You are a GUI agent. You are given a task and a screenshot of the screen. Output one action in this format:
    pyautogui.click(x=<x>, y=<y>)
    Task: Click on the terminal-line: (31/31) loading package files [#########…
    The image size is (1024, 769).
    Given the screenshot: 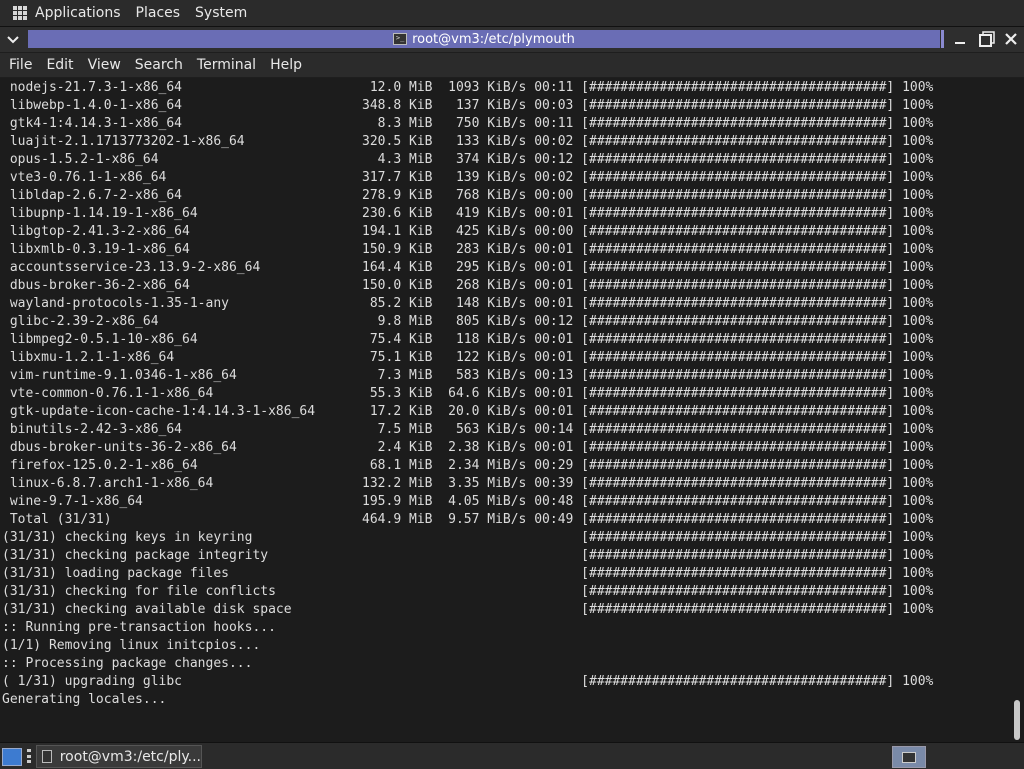 What is the action you would take?
    pyautogui.click(x=468, y=573)
    